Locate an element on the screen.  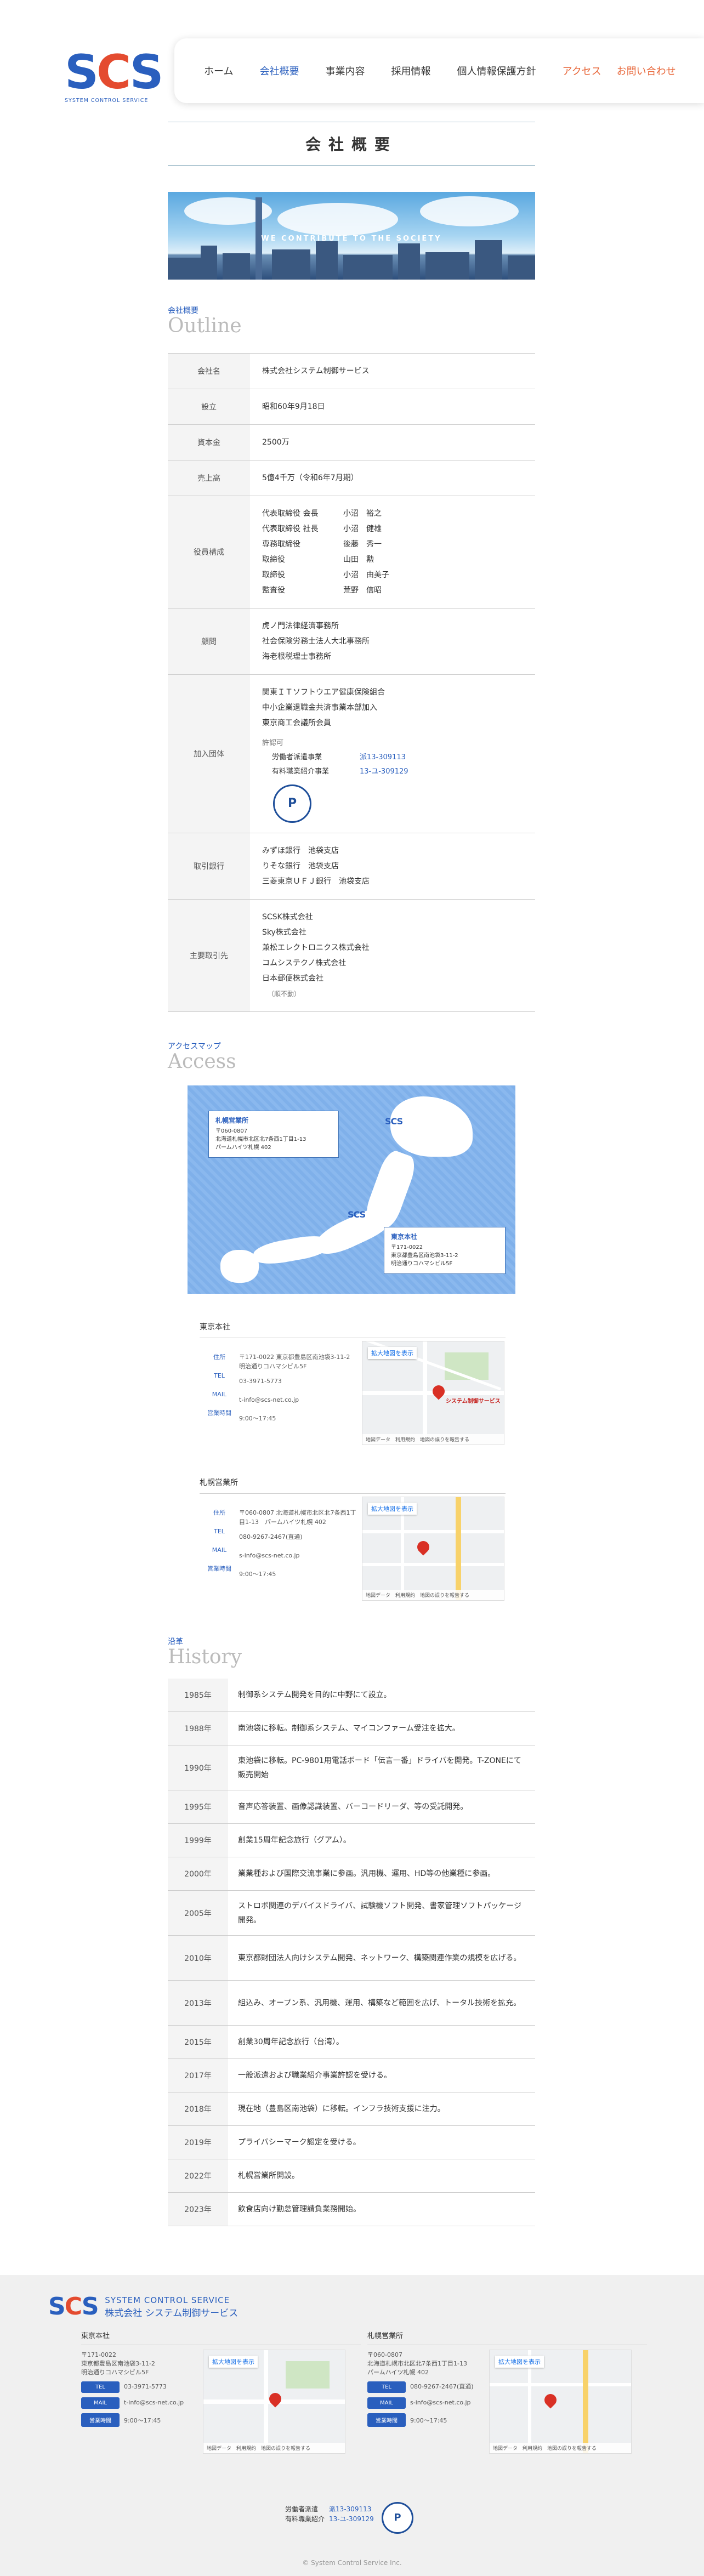
list-item: 海老根税理士事務所 is located at coordinates (296, 656).